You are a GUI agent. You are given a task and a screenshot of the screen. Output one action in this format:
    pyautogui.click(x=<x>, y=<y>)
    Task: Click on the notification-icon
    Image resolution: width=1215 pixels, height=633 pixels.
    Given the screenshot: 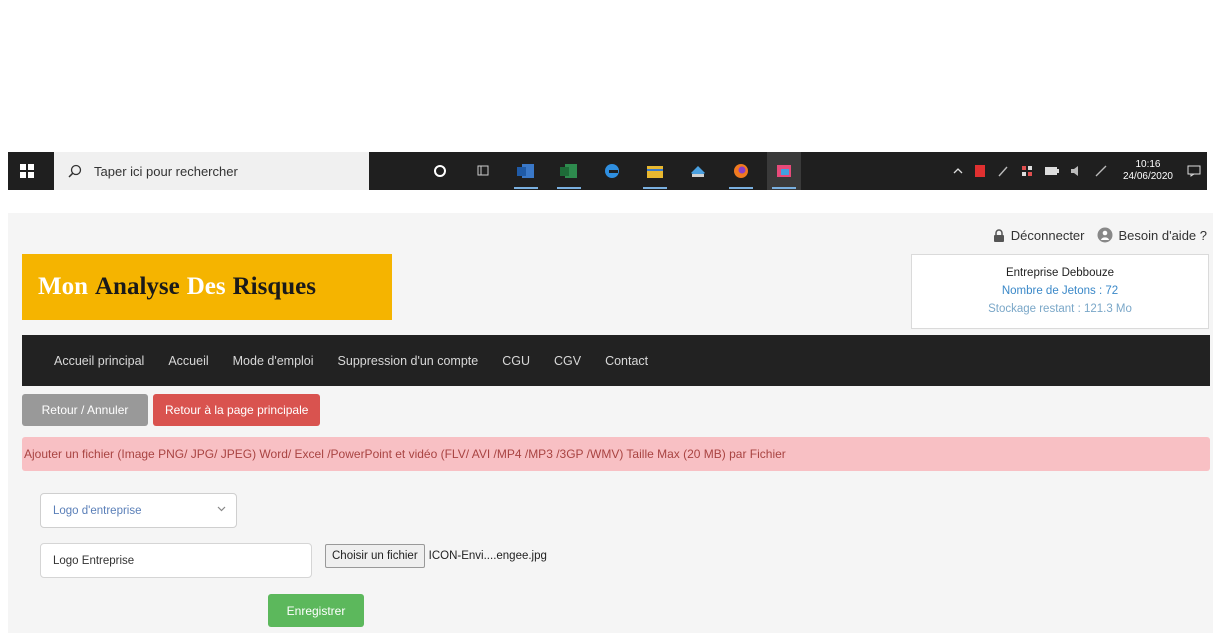 What is the action you would take?
    pyautogui.click(x=1194, y=171)
    